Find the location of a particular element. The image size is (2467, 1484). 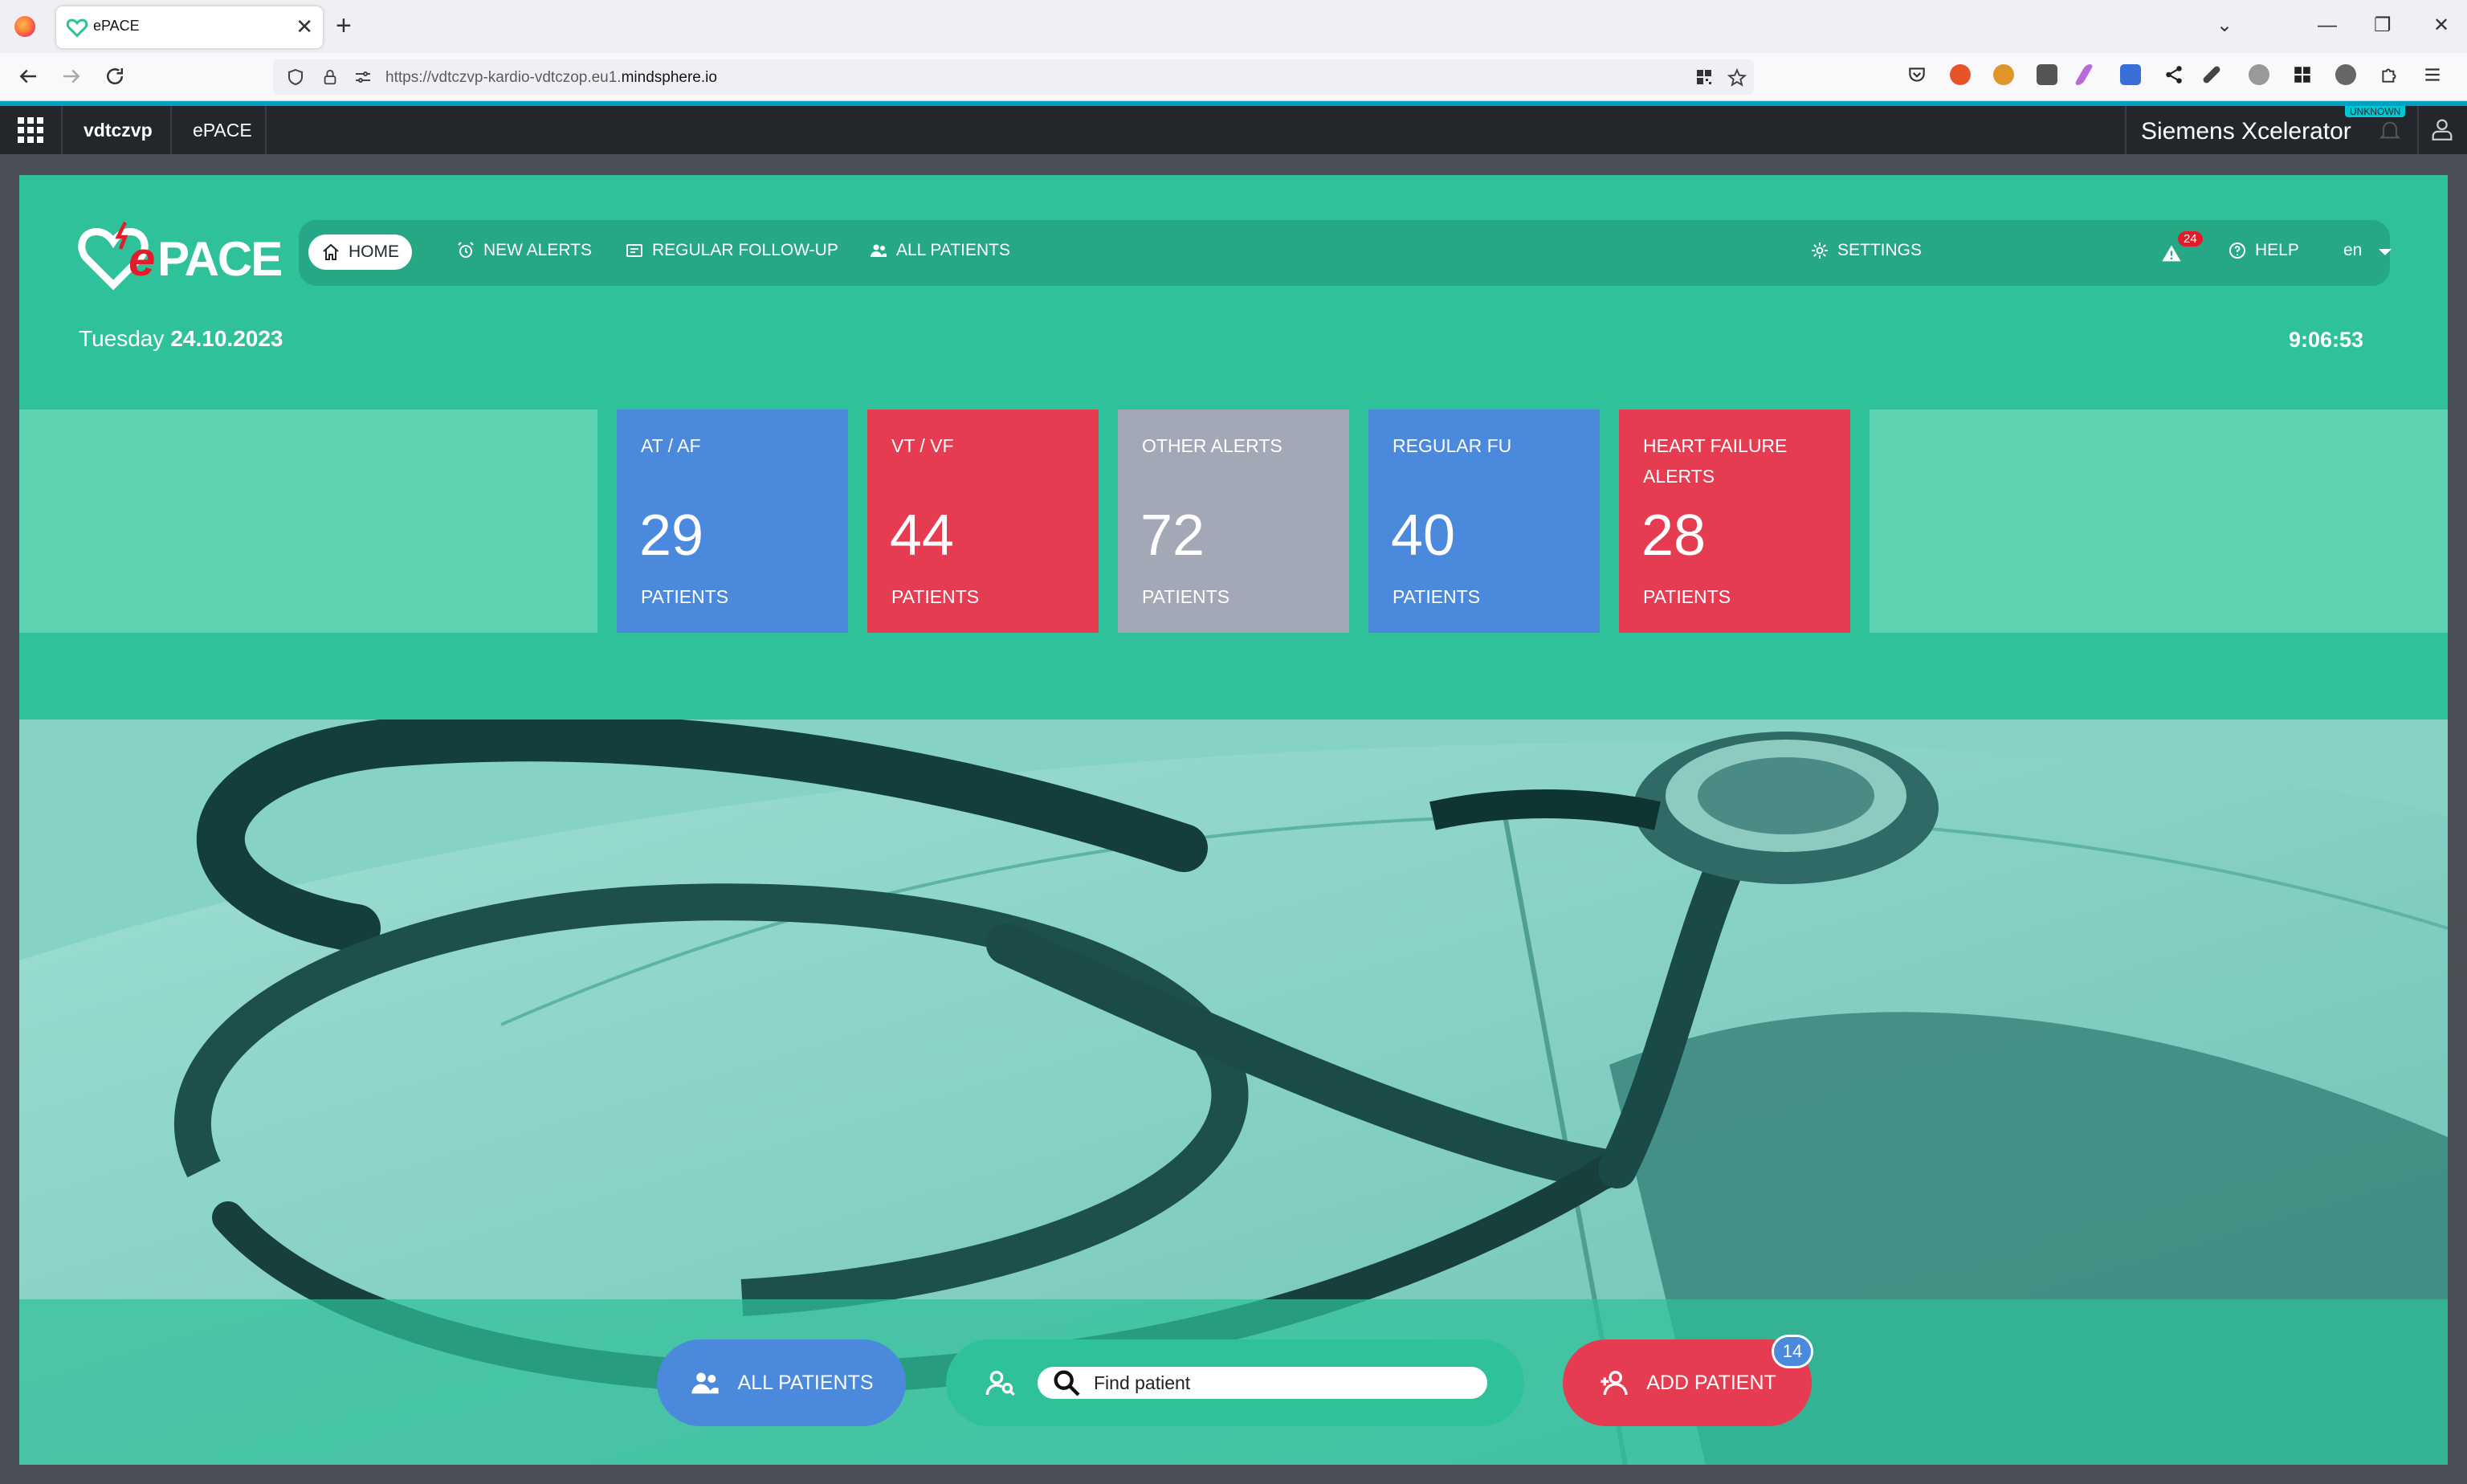

card-count: 28 is located at coordinates (1674, 535).